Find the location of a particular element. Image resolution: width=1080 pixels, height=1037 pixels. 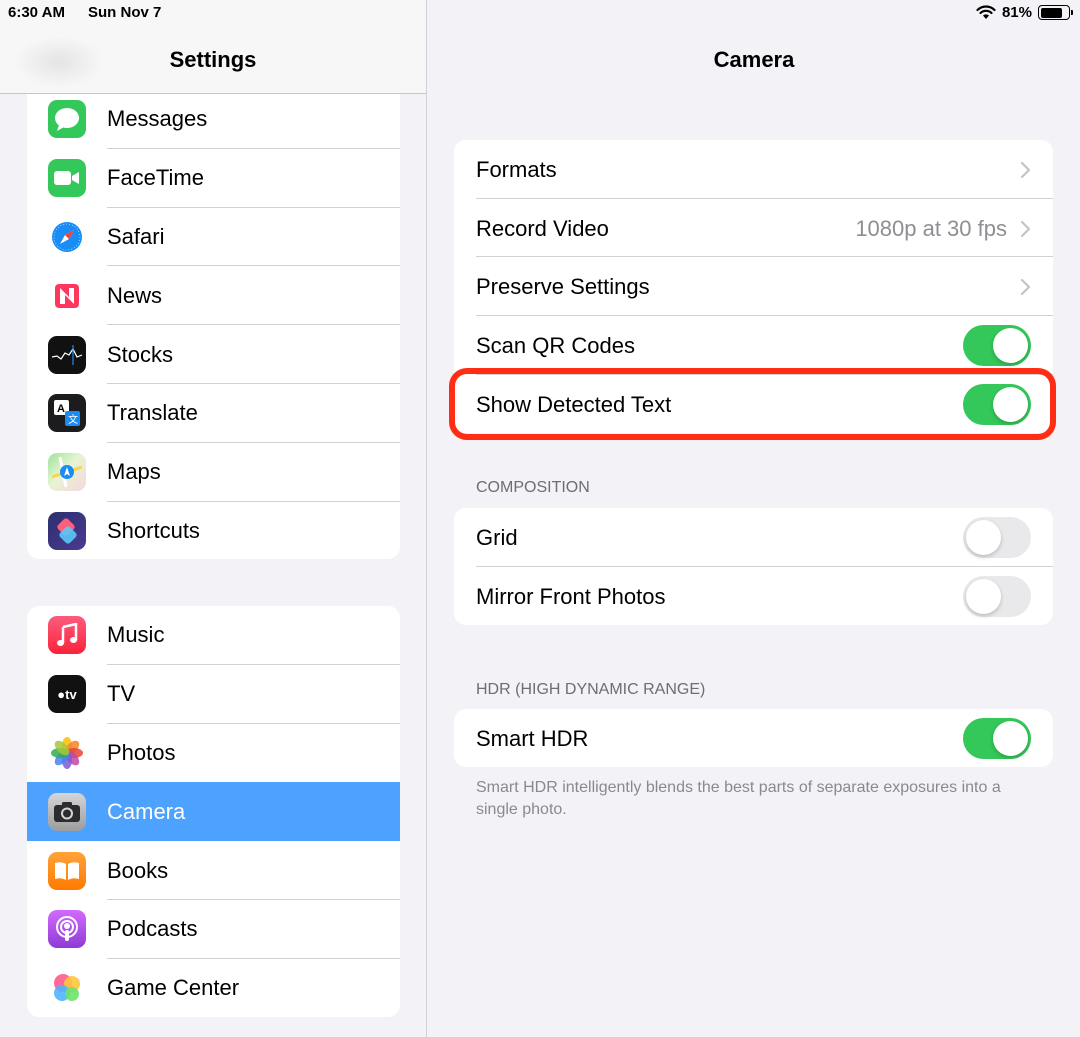

sidebar-item-game-center: Game Center is located at coordinates (213, 988).